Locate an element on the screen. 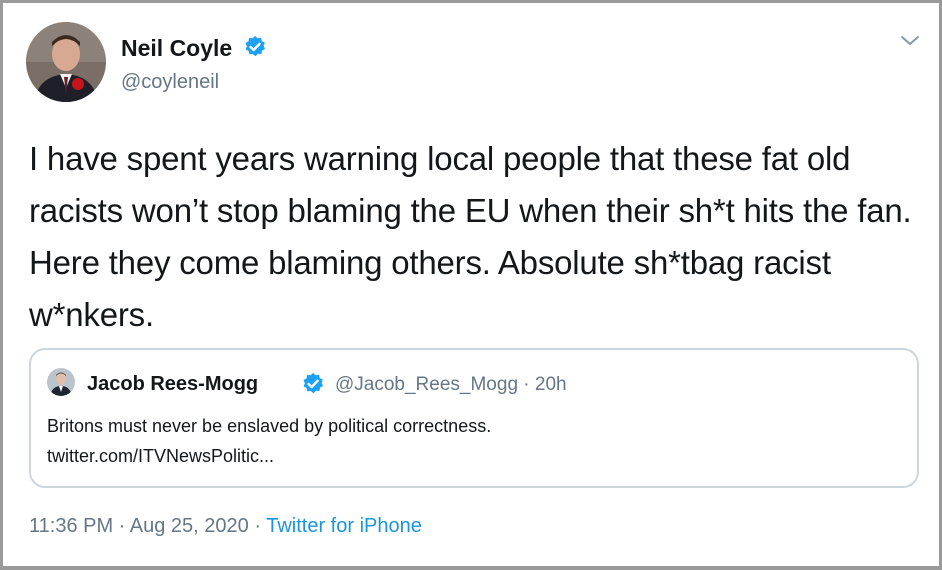 This screenshot has height=570, width=942. quoted-author-name: Jacob Rees-Mogg is located at coordinates (173, 384).